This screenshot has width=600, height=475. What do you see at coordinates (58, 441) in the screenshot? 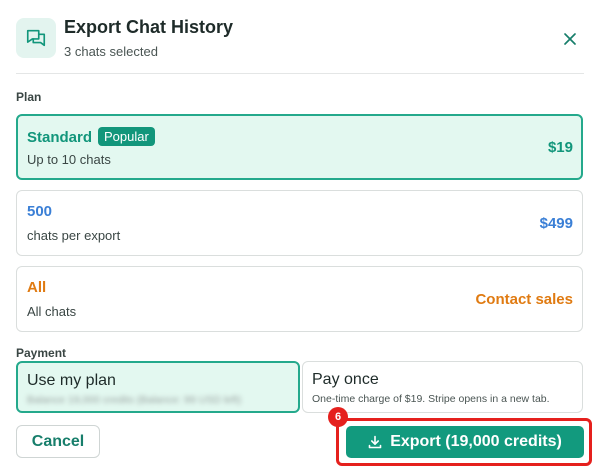
I see `cancel-button: Cancel` at bounding box center [58, 441].